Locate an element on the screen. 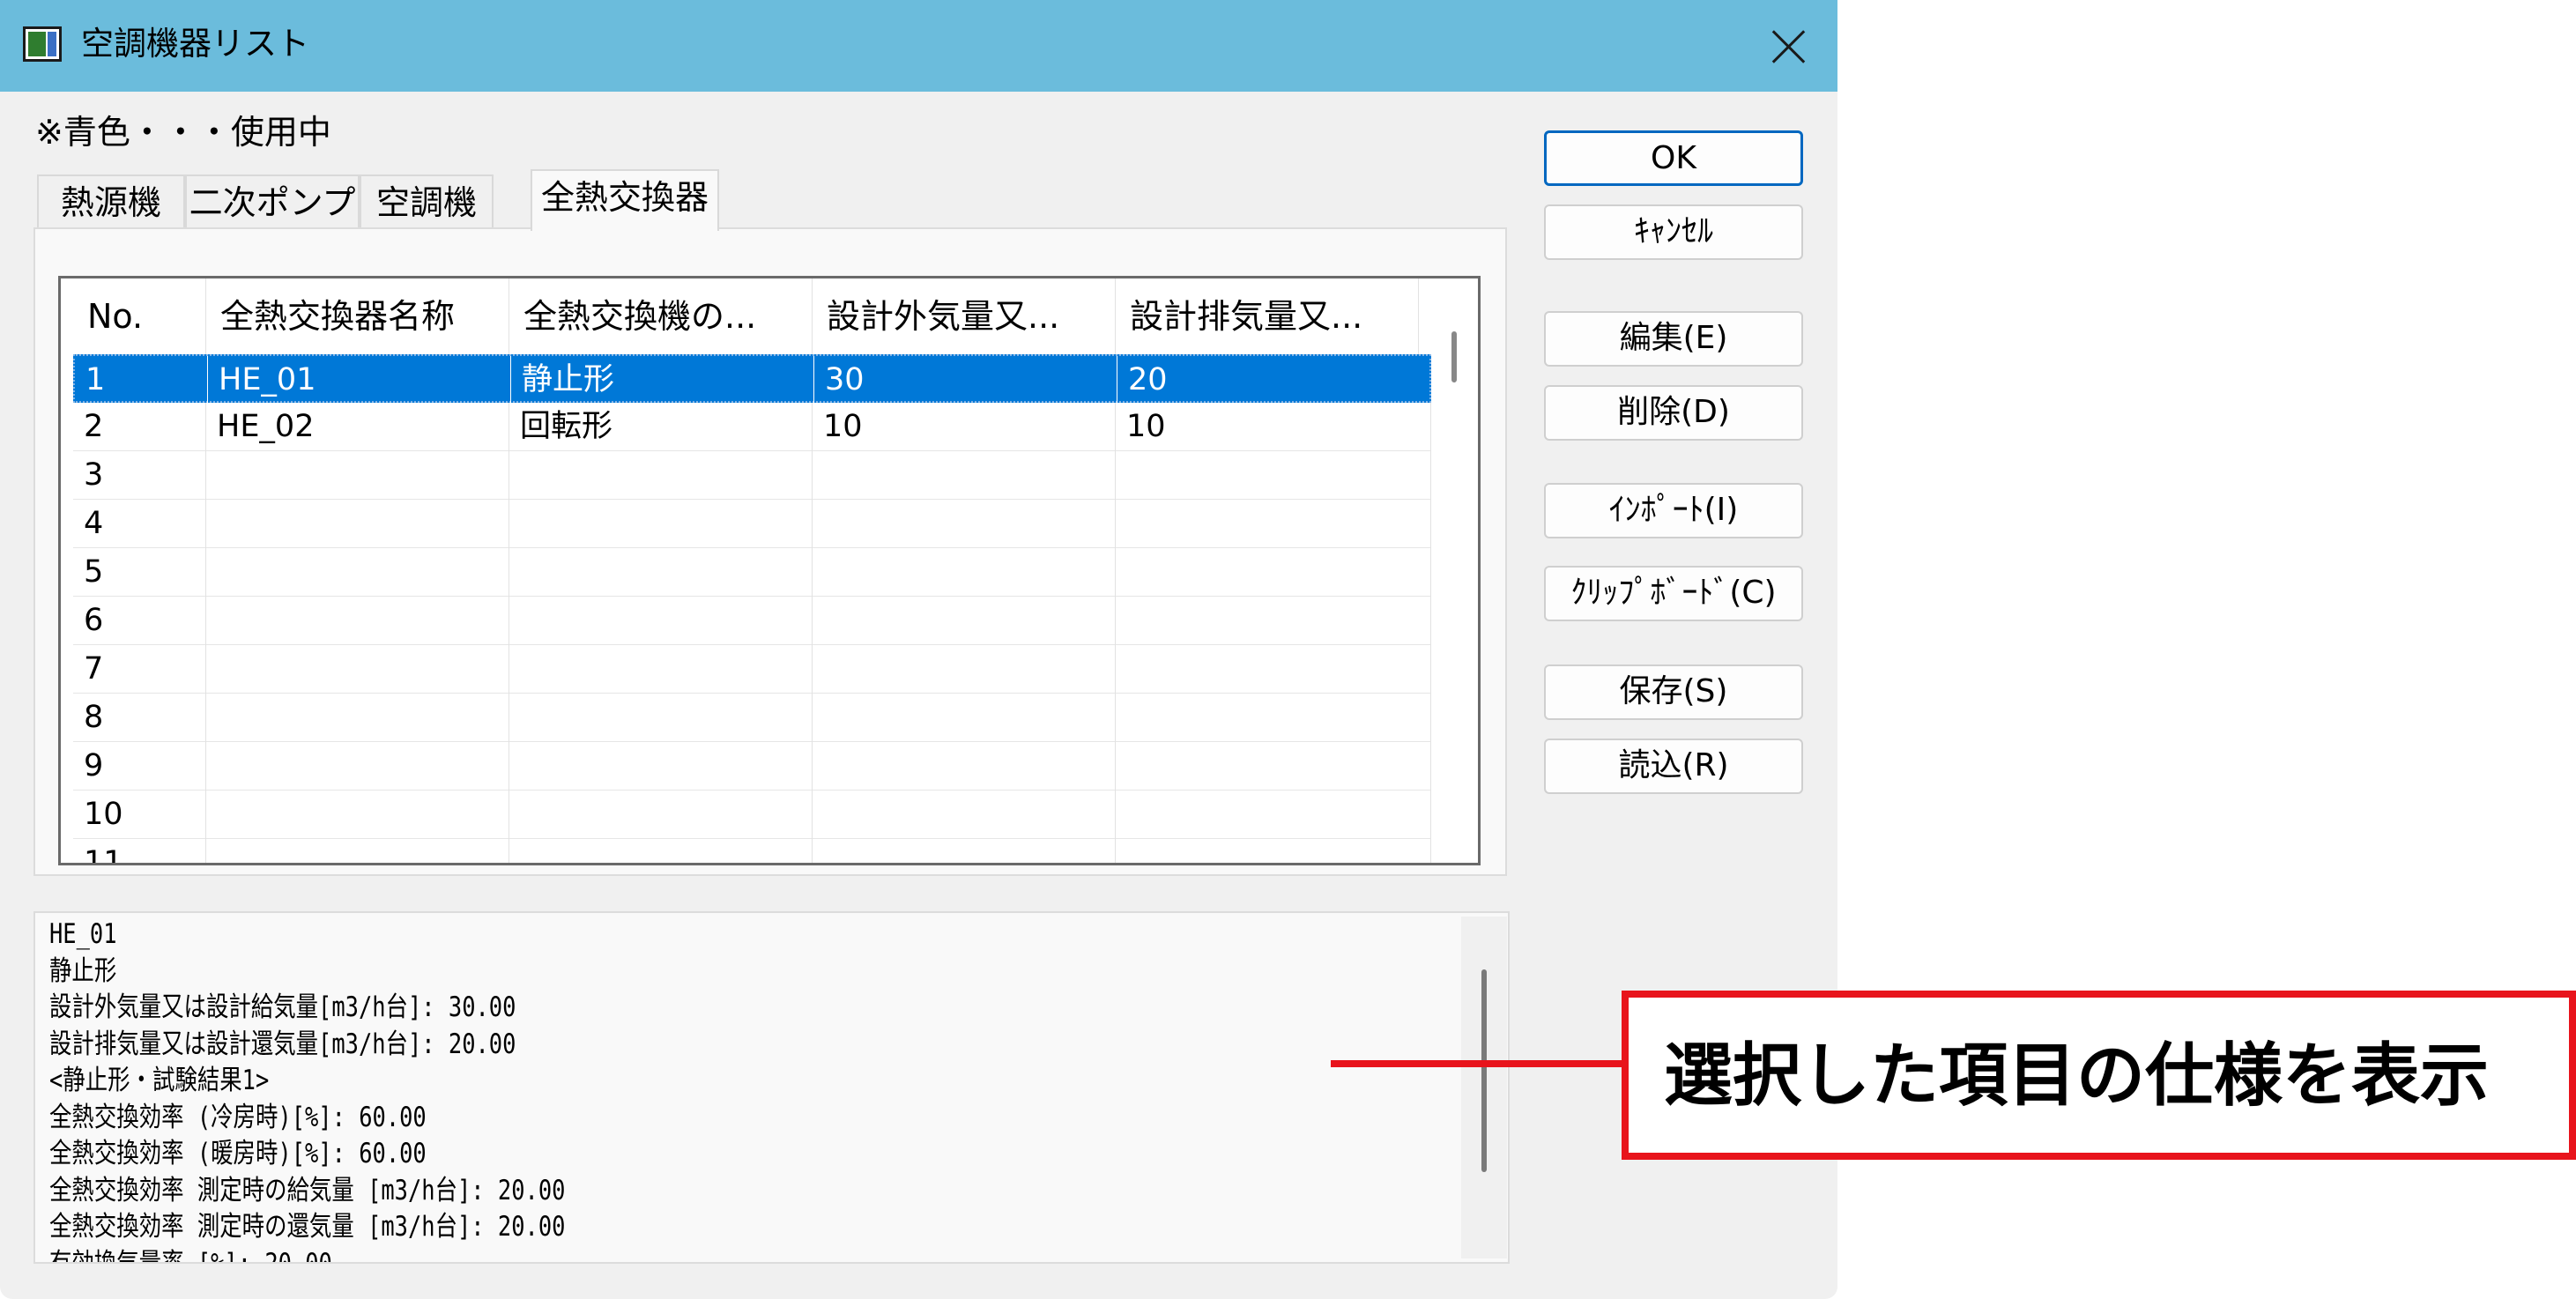 The width and height of the screenshot is (2576, 1299). table-cell: 5 is located at coordinates (139, 572).